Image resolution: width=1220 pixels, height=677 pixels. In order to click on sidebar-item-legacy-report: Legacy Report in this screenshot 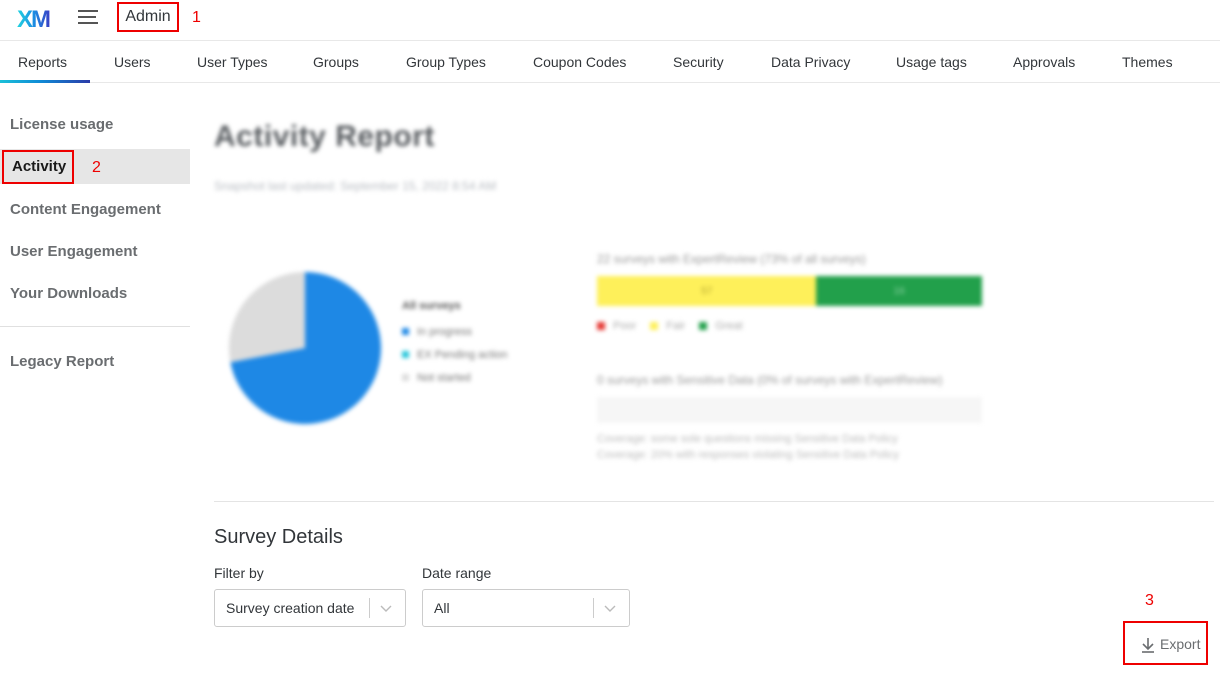, I will do `click(95, 361)`.